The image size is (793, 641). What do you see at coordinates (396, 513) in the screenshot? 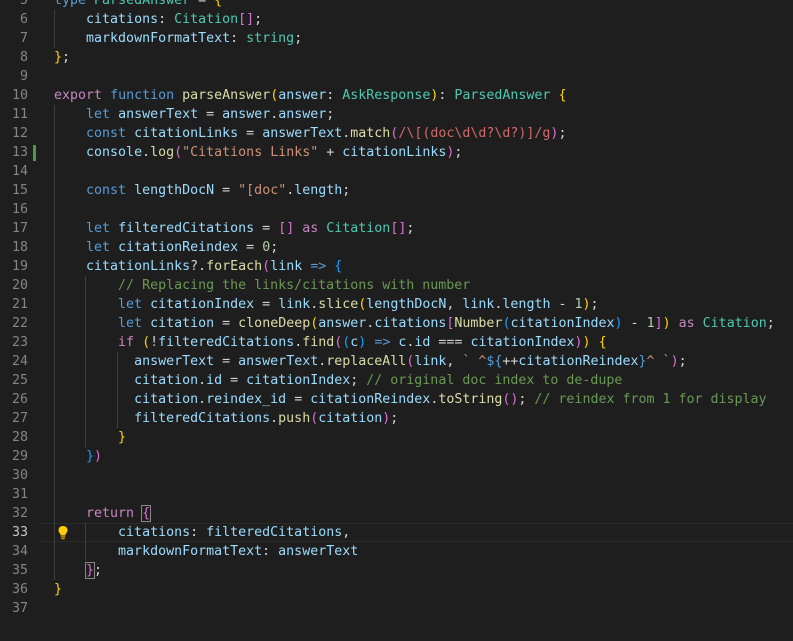
I see `code-line: 32 return {` at bounding box center [396, 513].